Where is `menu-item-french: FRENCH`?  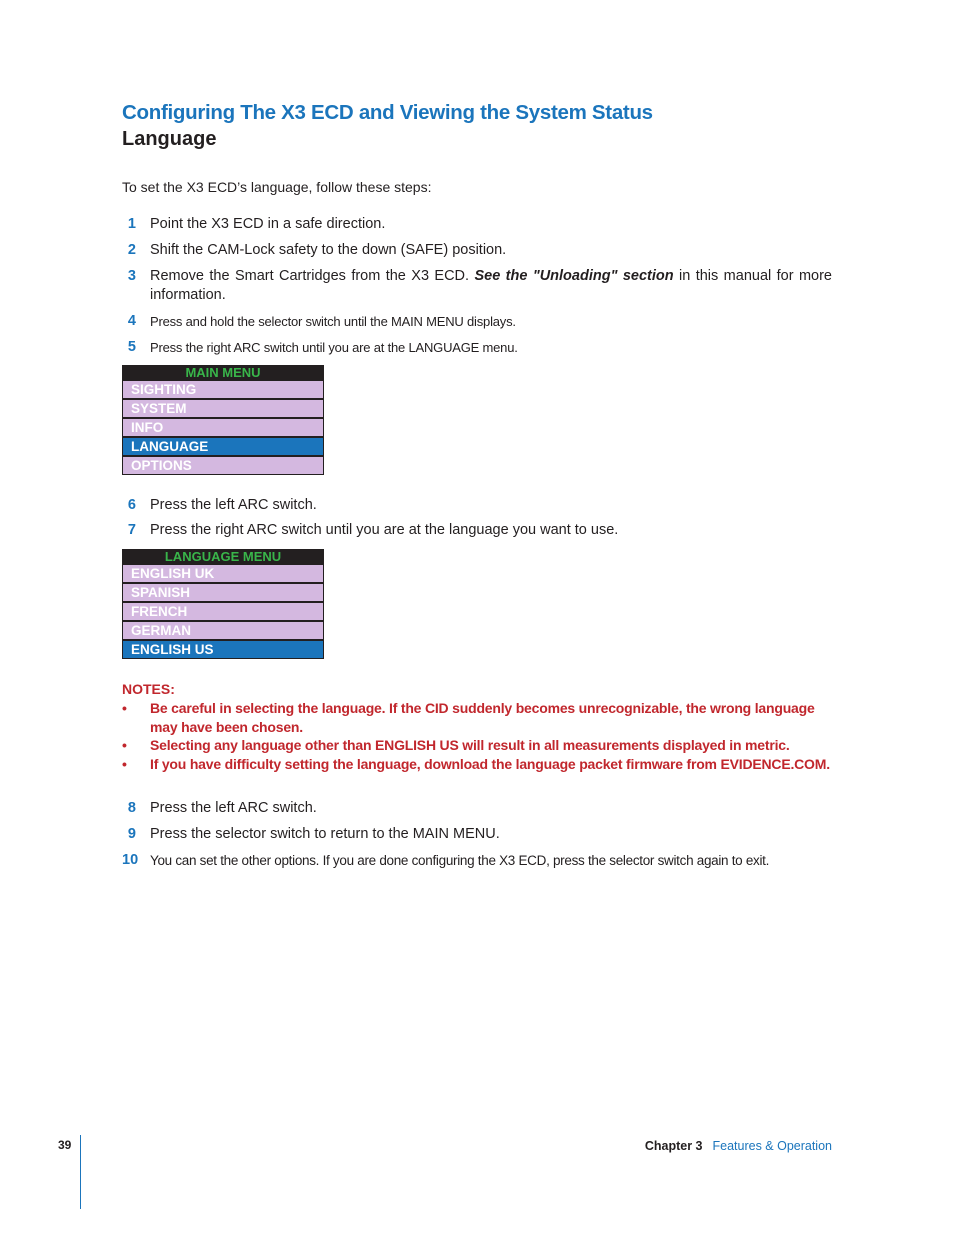
menu-item-french: FRENCH is located at coordinates (223, 611).